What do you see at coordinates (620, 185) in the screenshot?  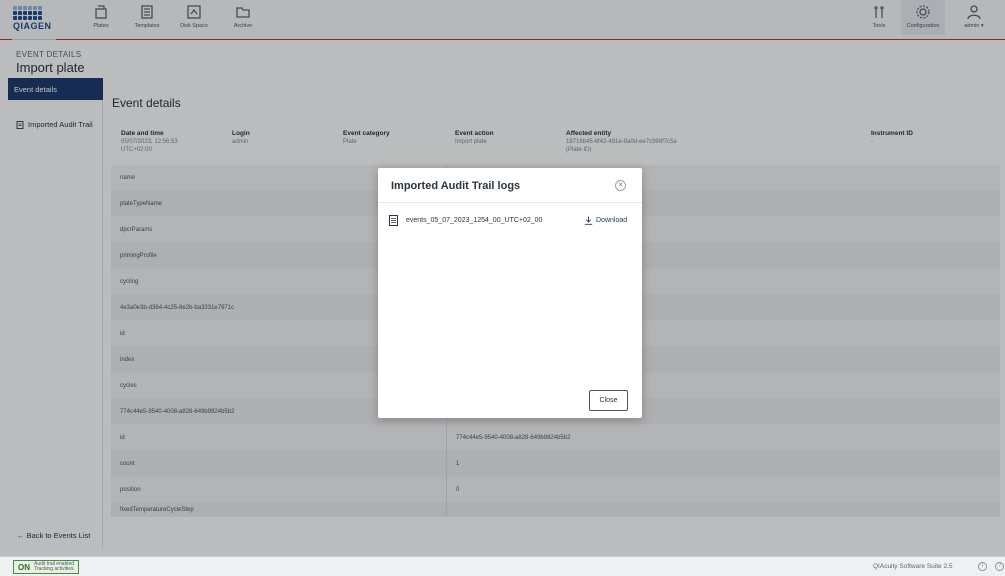 I see `close-icon: ✕` at bounding box center [620, 185].